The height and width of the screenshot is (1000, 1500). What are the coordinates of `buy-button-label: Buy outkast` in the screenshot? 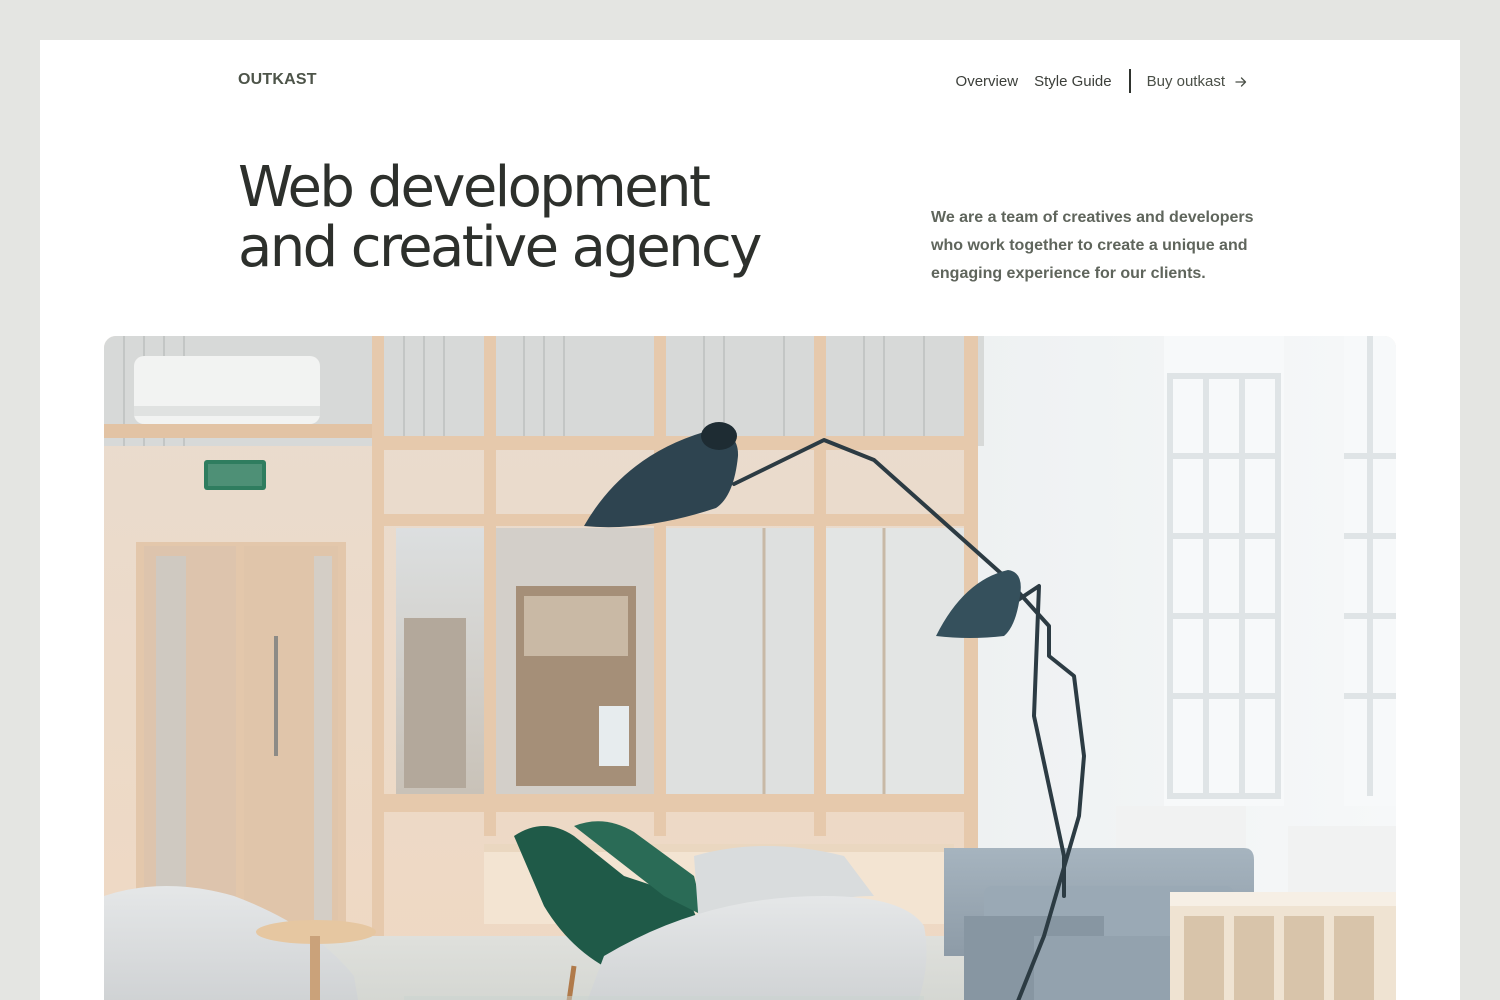 It's located at (1185, 81).